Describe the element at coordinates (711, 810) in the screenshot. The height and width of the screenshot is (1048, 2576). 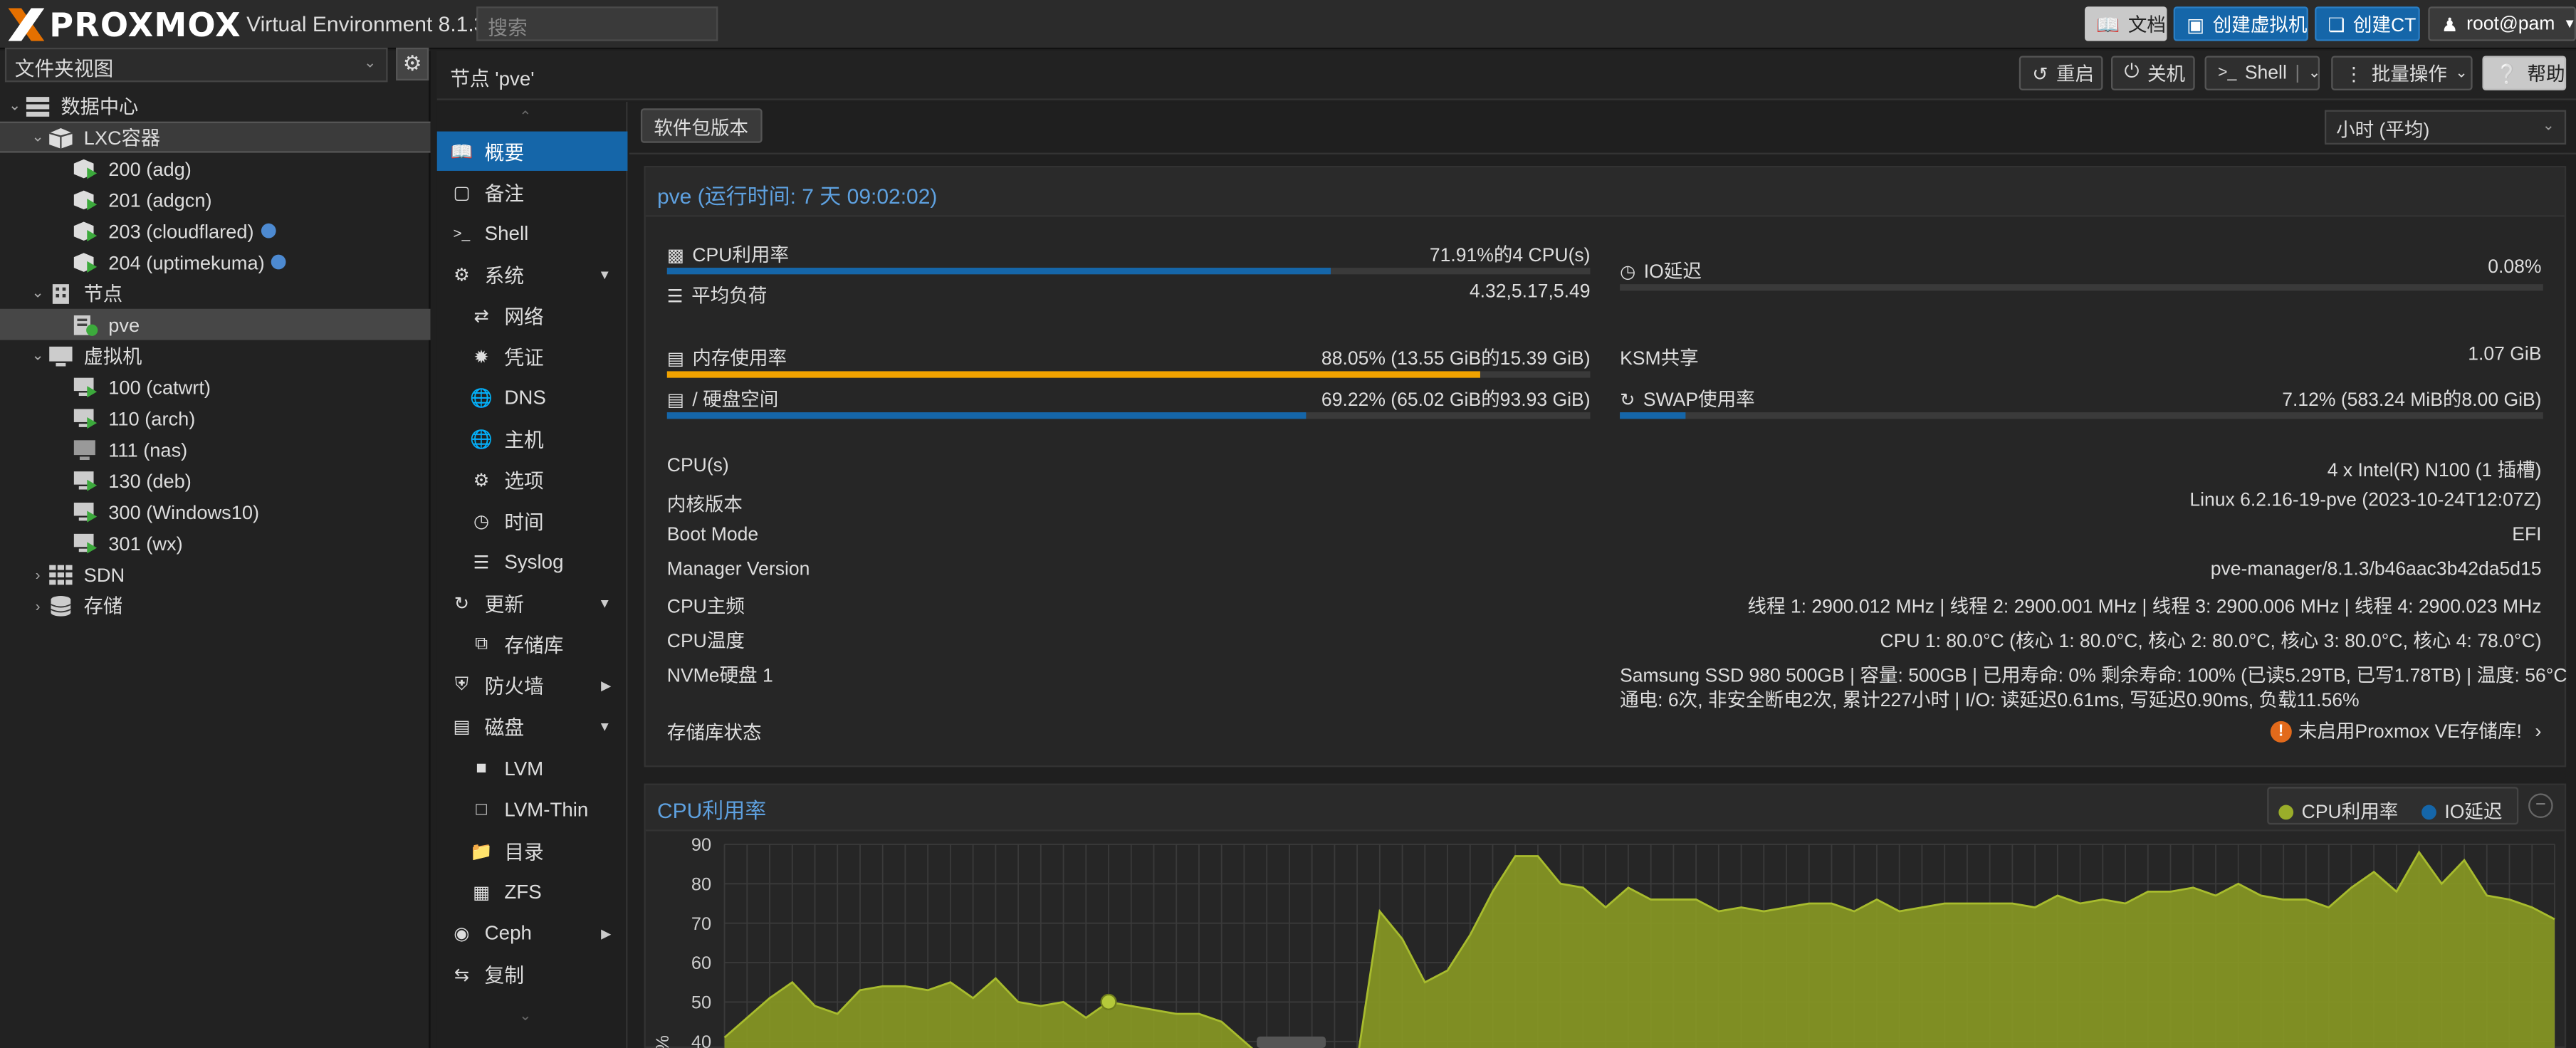
I see `chart-title: CPU利用率` at that location.